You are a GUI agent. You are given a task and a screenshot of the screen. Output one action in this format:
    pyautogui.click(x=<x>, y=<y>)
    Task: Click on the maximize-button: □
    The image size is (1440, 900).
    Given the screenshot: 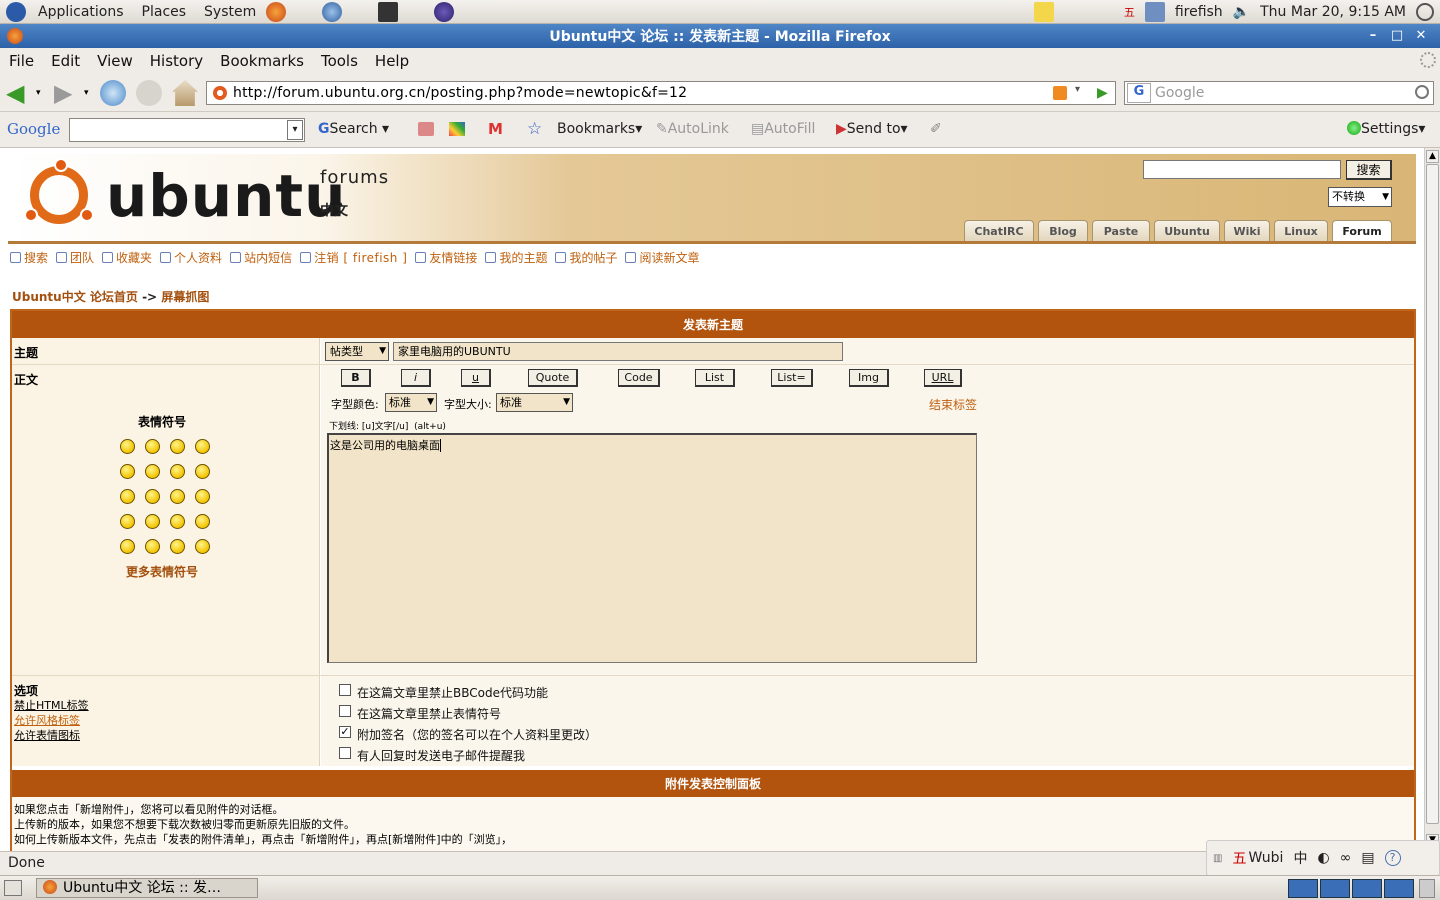 What is the action you would take?
    pyautogui.click(x=1397, y=36)
    